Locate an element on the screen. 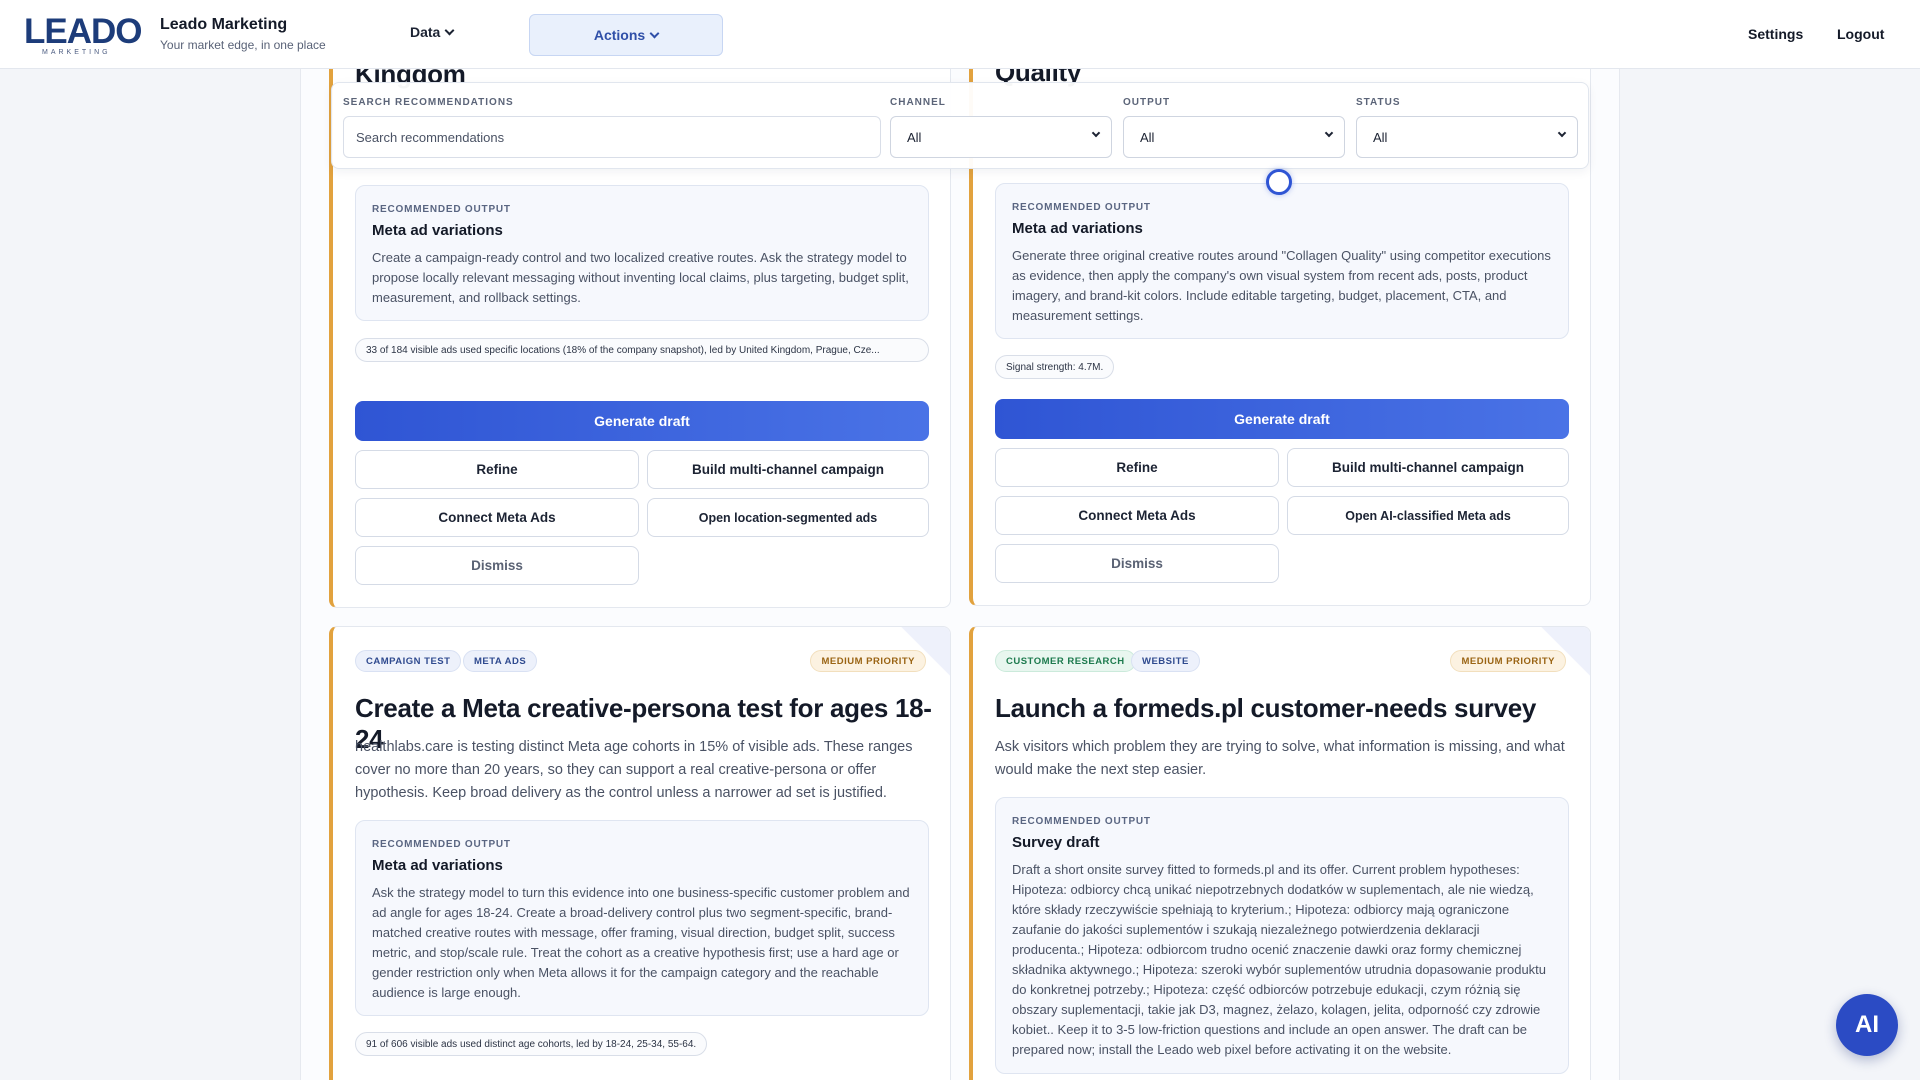 This screenshot has height=1080, width=1920. open-ads-button: Open location-segmented ads is located at coordinates (788, 517).